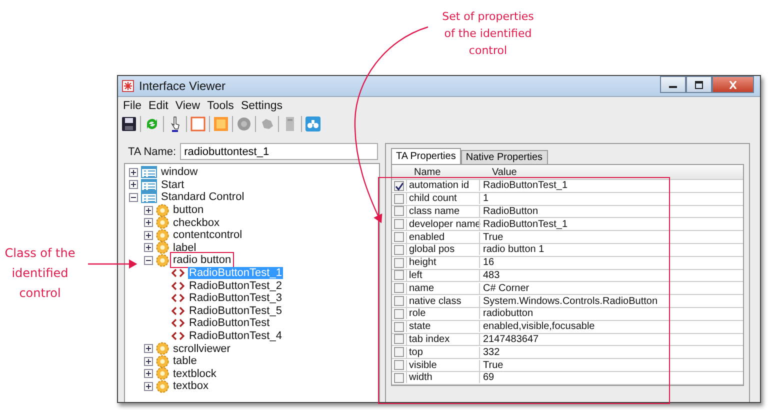 The width and height of the screenshot is (768, 410). Describe the element at coordinates (673, 84) in the screenshot. I see `minimize-button` at that location.